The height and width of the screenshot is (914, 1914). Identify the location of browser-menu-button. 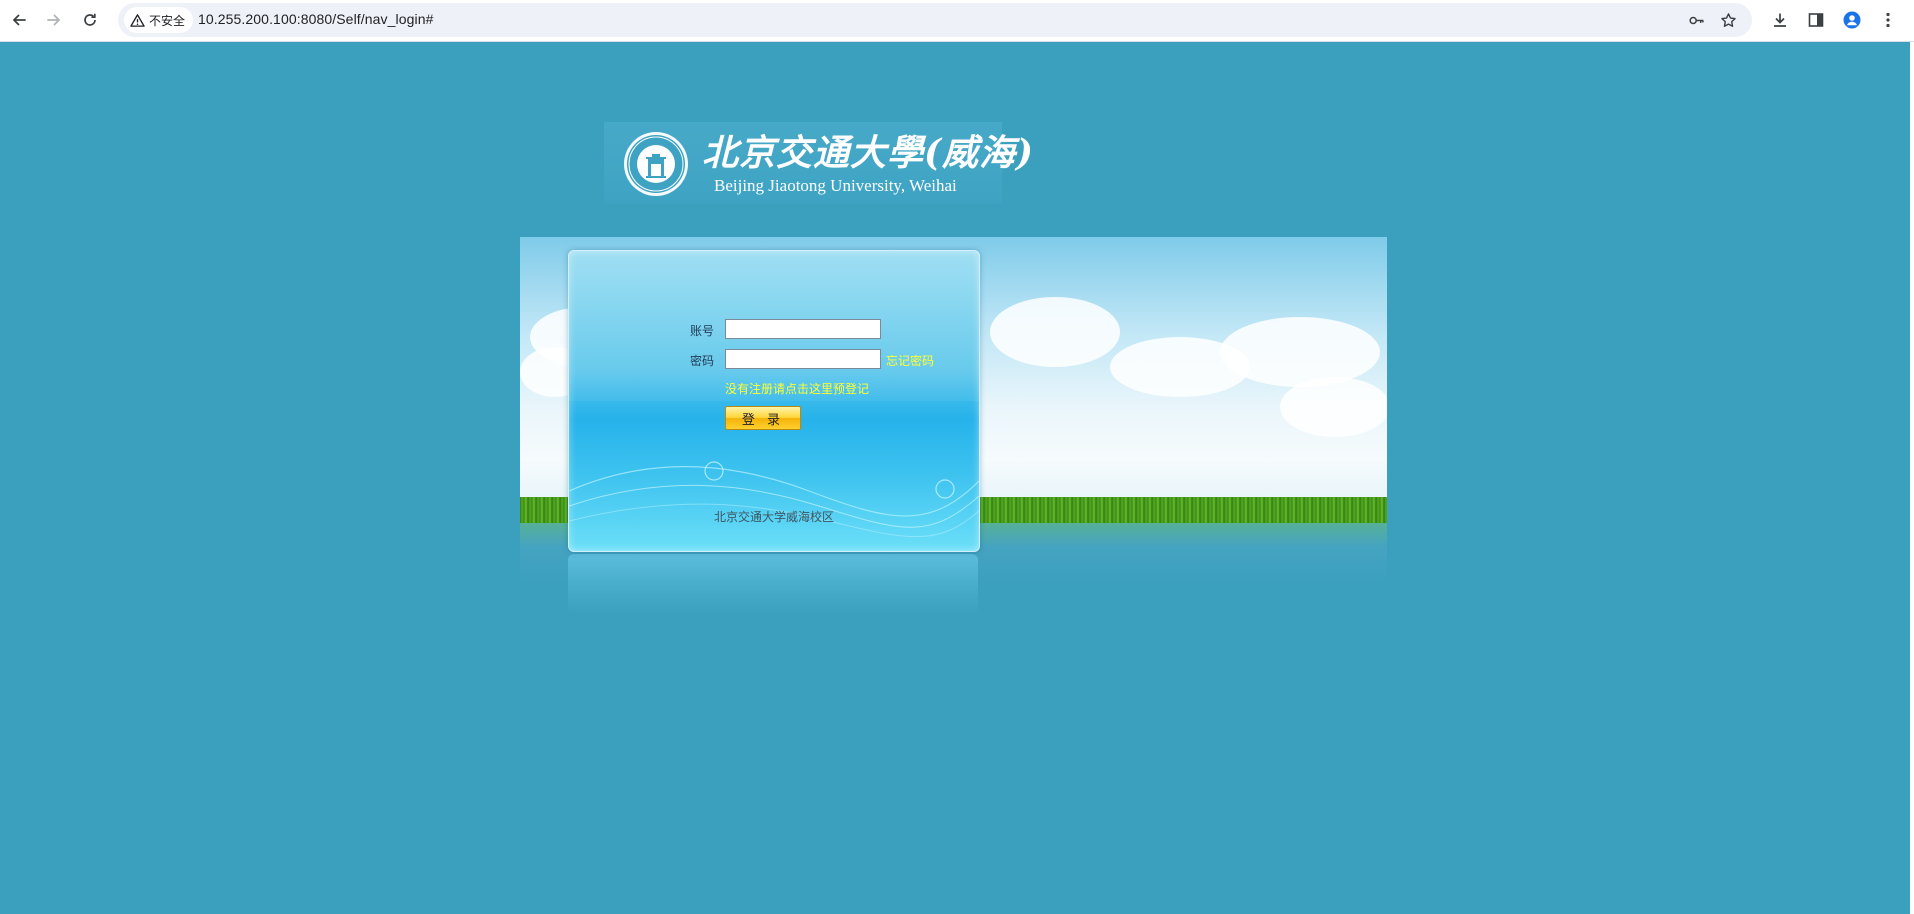
(1888, 20).